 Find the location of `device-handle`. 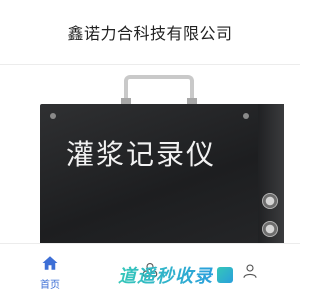

device-handle is located at coordinates (159, 90).